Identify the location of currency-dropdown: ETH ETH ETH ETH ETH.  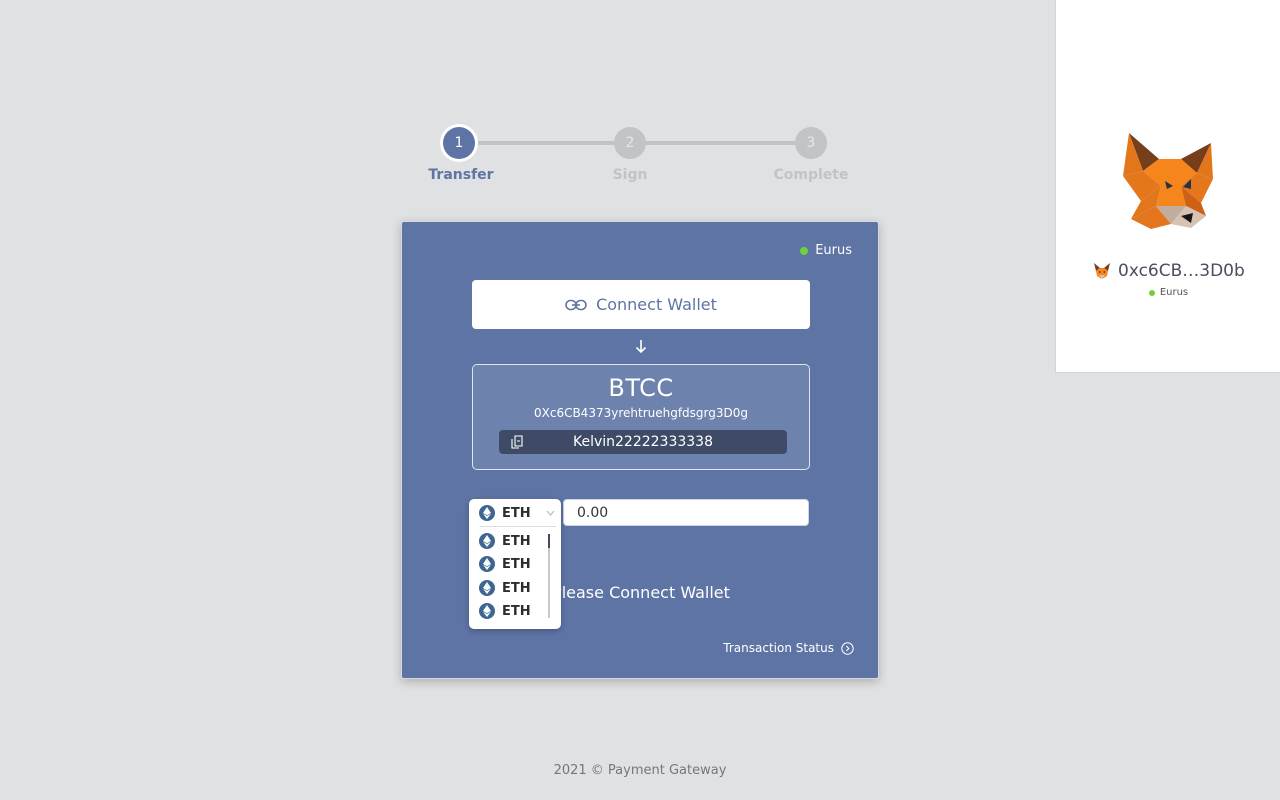
(515, 564).